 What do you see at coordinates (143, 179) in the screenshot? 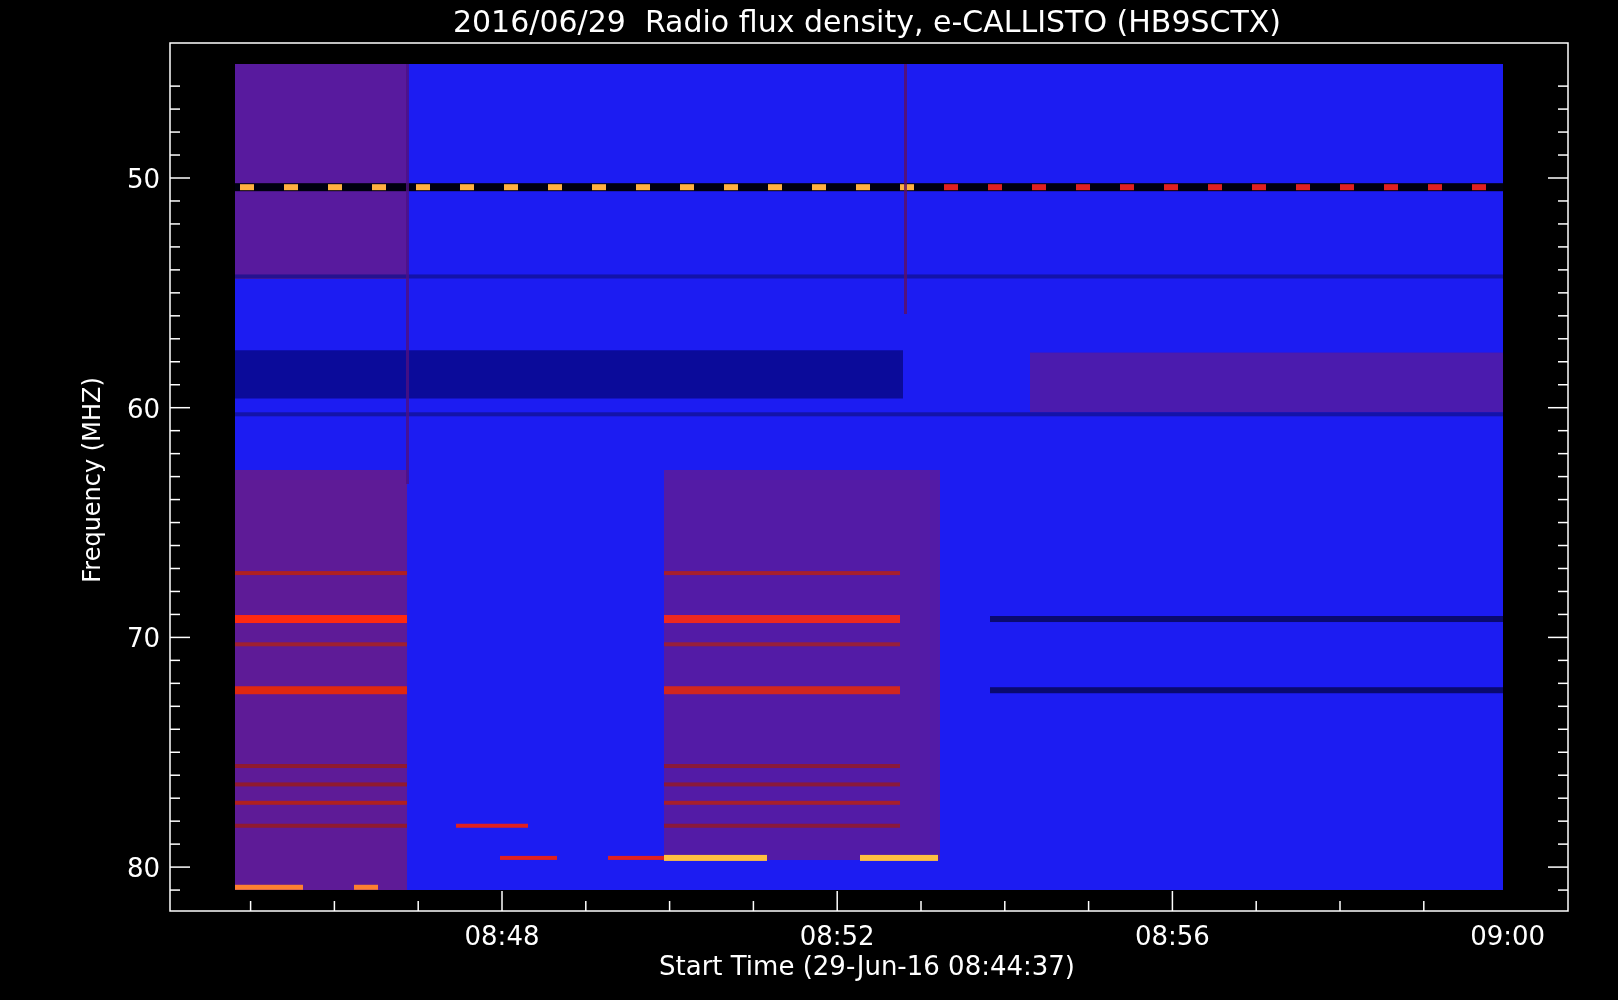
I see `y-tick-label: 50` at bounding box center [143, 179].